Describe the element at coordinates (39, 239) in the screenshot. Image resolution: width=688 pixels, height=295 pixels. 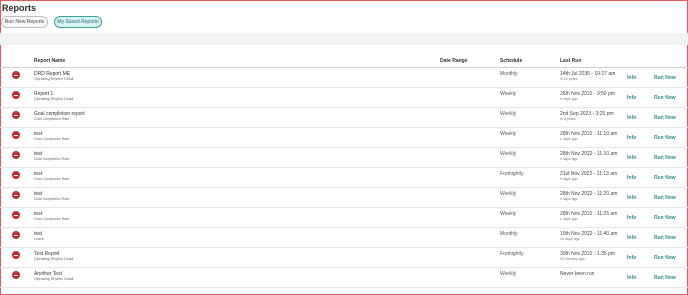
I see `report-type: Leave` at that location.